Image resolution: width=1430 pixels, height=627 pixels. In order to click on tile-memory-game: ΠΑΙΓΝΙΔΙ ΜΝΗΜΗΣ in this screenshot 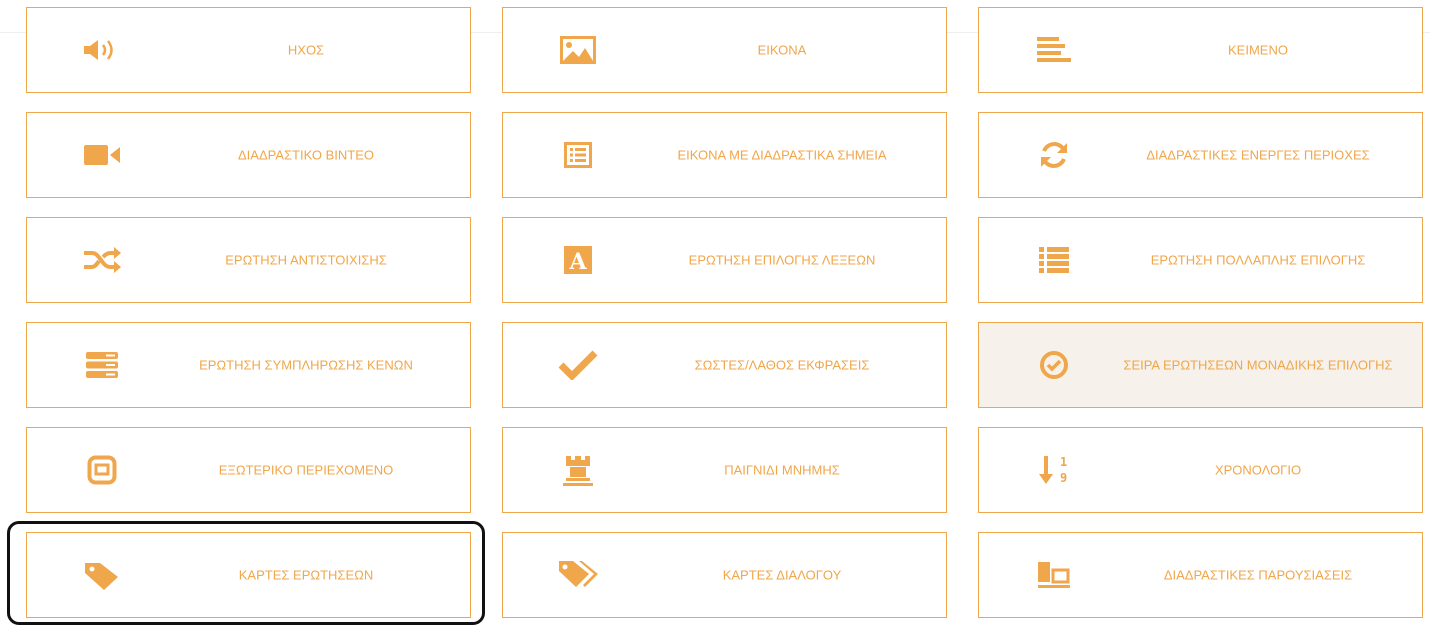, I will do `click(724, 470)`.